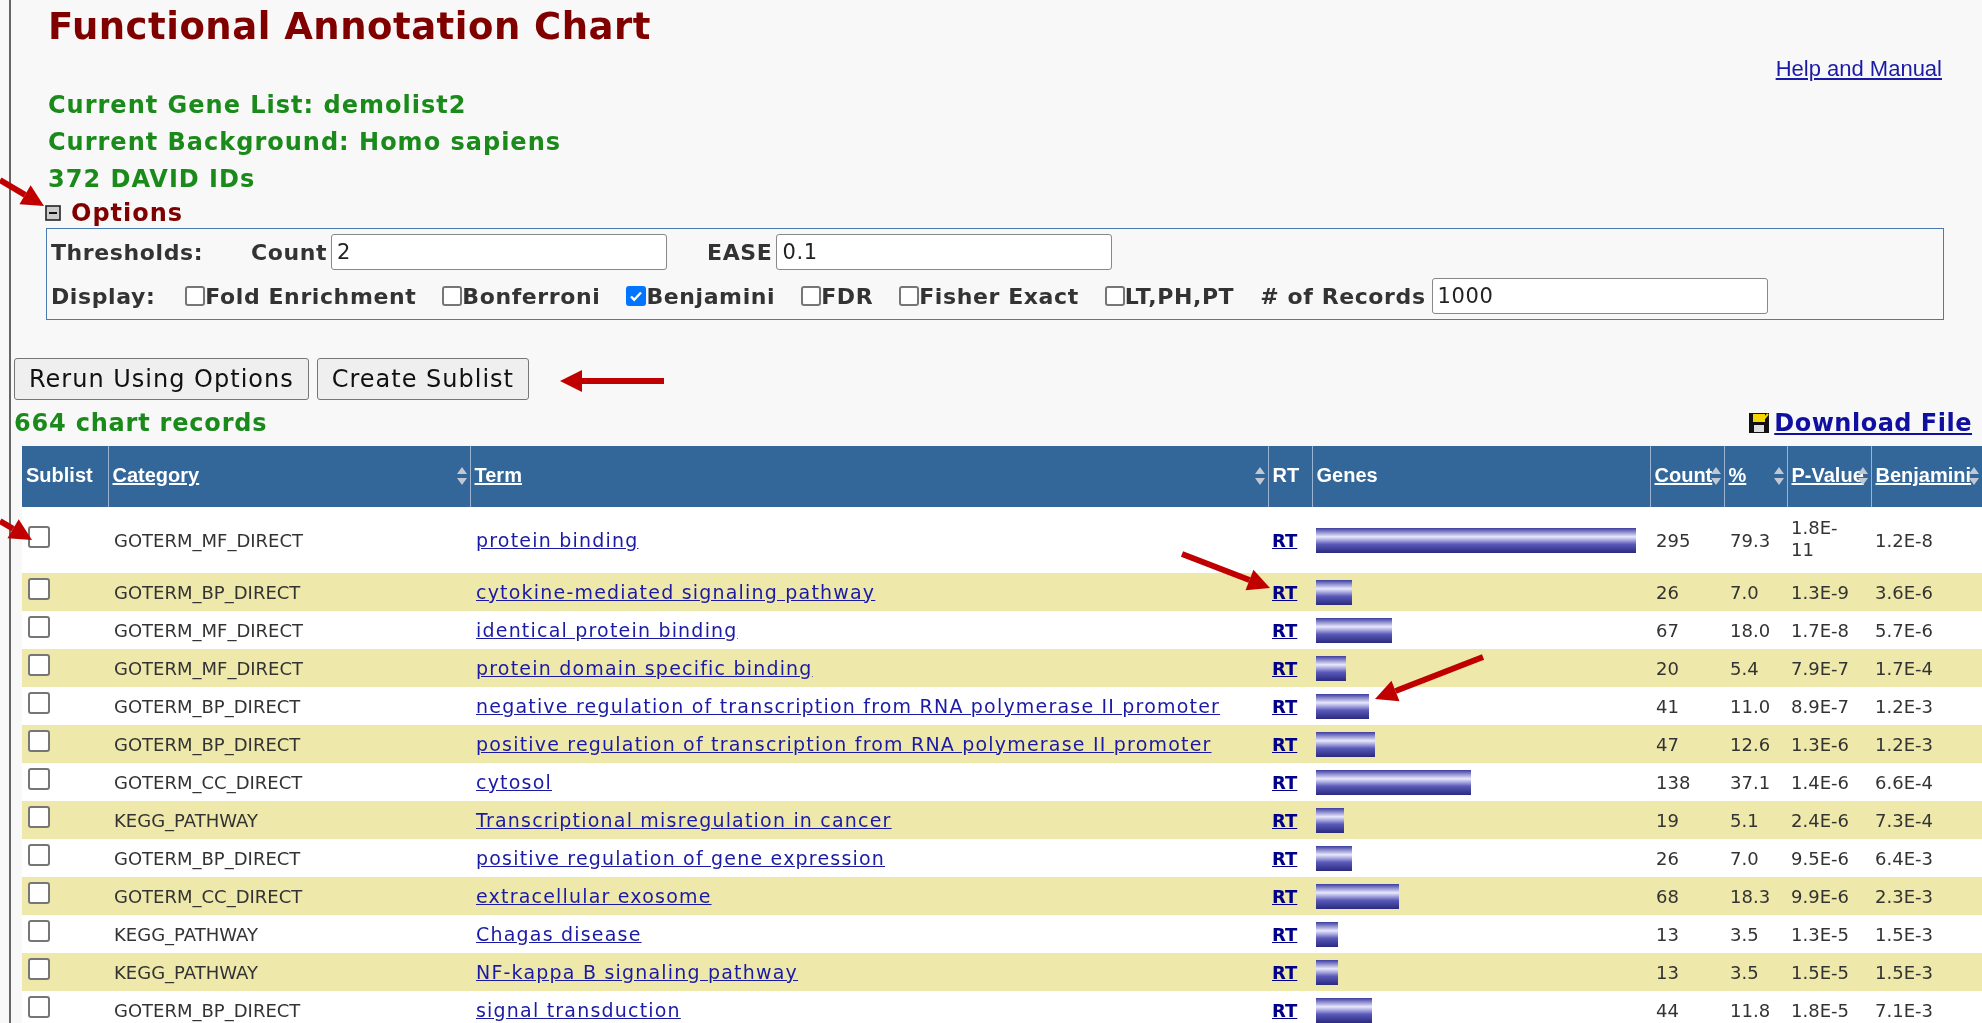 This screenshot has height=1023, width=1982. Describe the element at coordinates (1904, 782) in the screenshot. I see `table-cell: 6.6E-4` at that location.